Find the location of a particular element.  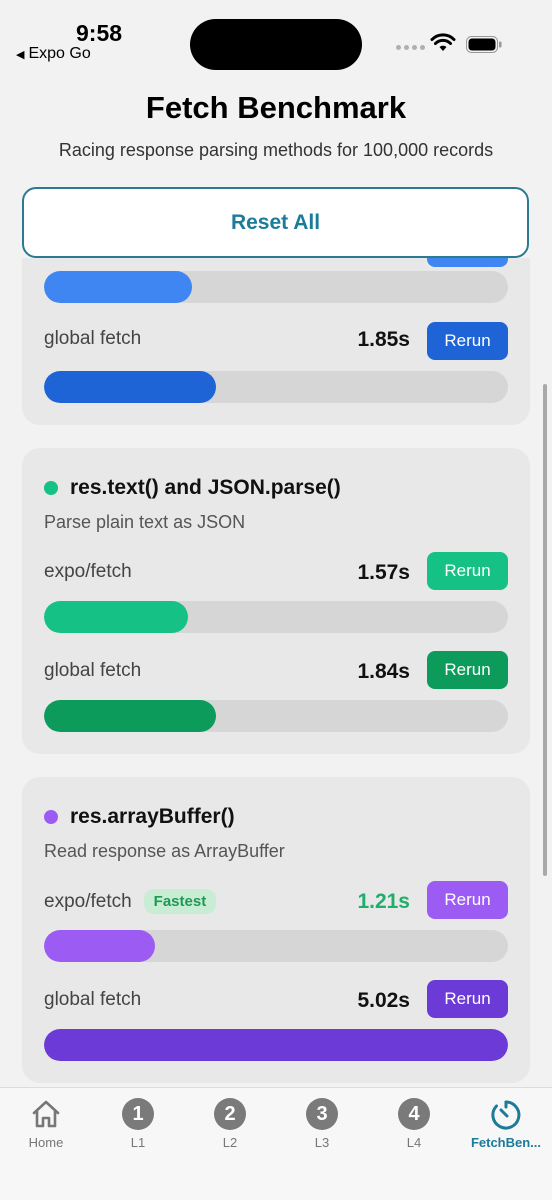

status-bar: 9:58 ◀ Expo Go is located at coordinates (276, 40).